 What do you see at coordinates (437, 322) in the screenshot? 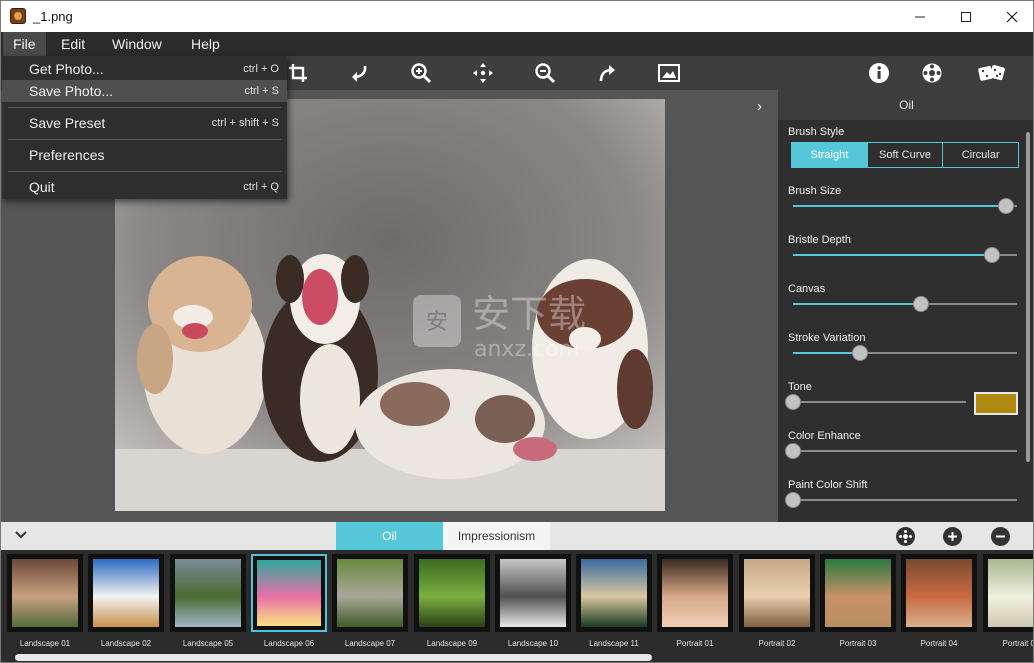
I see `svg-text: 安` at bounding box center [437, 322].